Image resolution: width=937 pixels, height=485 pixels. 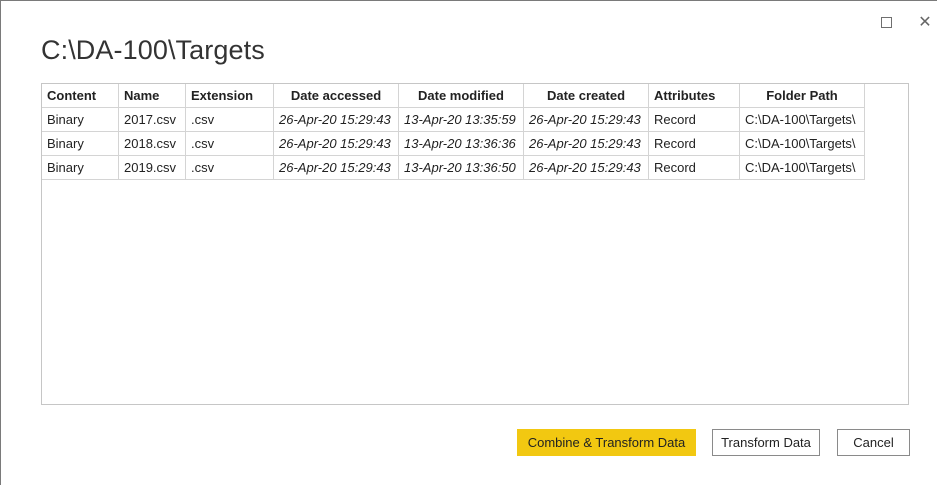 I want to click on cell-name: 2018.csv, so click(x=152, y=143).